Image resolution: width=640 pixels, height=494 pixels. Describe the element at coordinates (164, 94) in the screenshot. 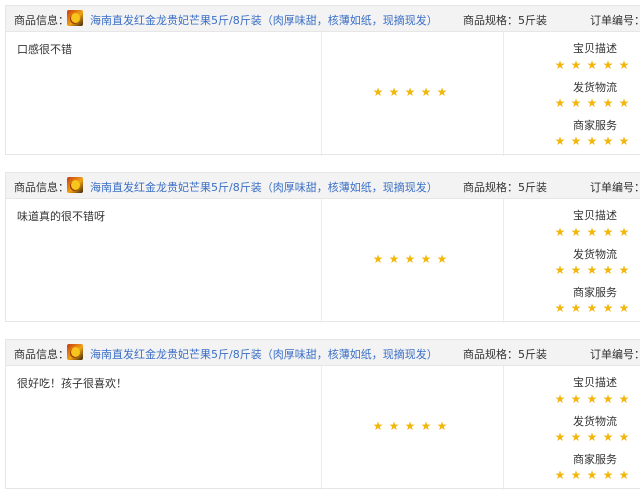

I see `comment-column: 口感很不错` at that location.